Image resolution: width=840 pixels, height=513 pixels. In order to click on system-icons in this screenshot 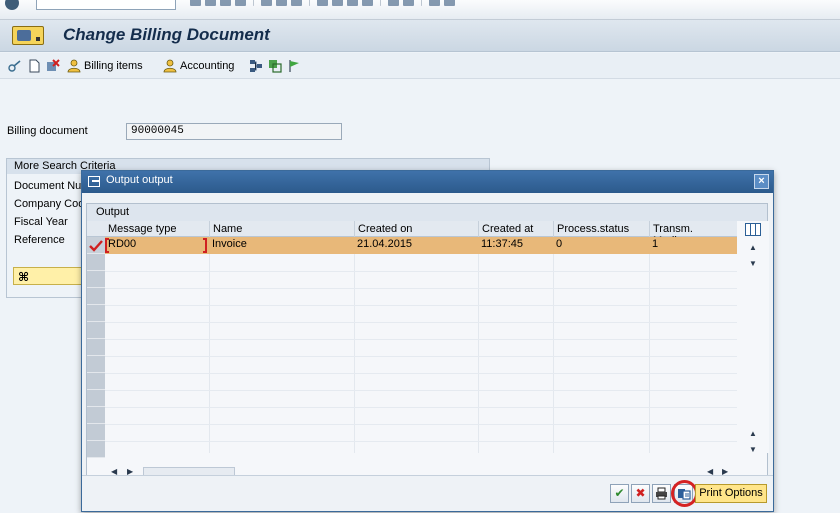, I will do `click(322, 4)`.